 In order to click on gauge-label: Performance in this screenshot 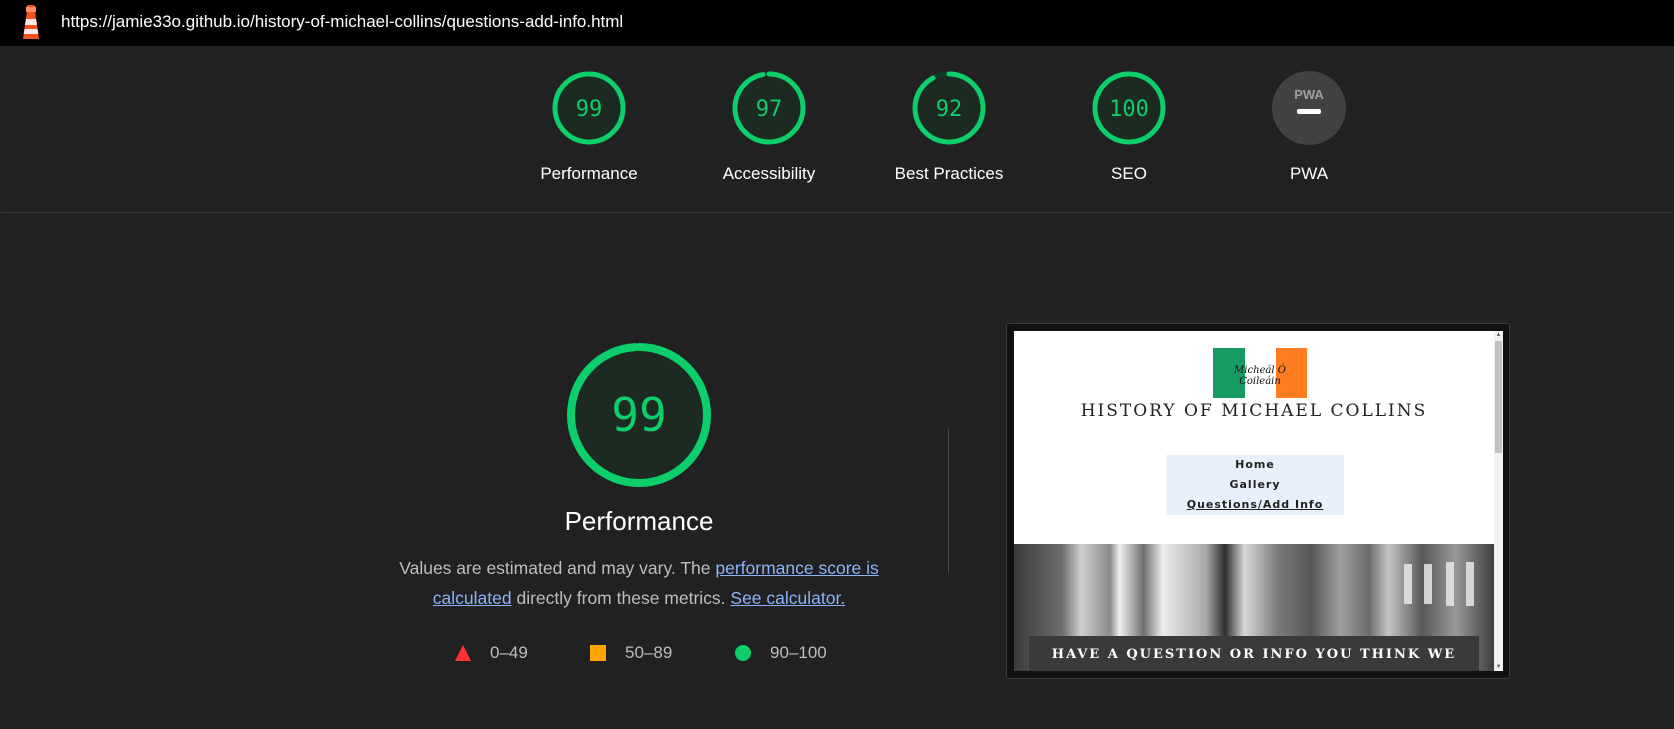, I will do `click(589, 173)`.